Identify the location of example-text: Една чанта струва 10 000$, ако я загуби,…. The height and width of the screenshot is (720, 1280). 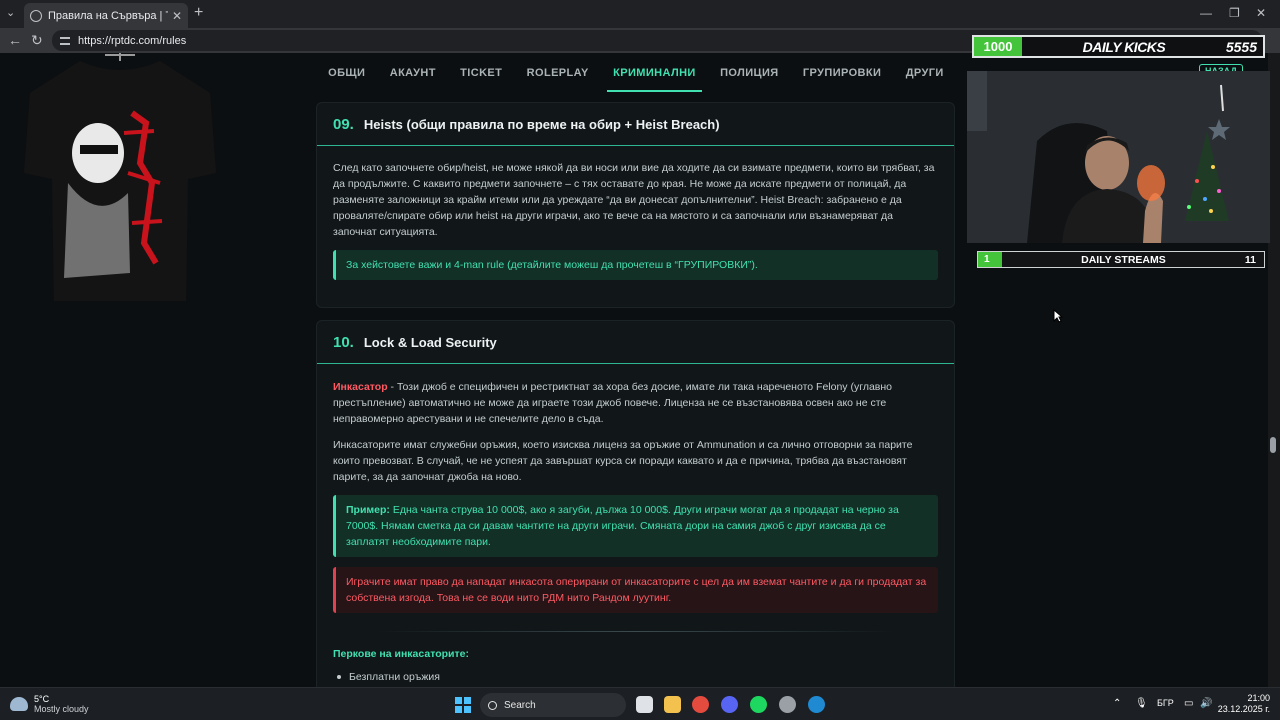
(622, 526).